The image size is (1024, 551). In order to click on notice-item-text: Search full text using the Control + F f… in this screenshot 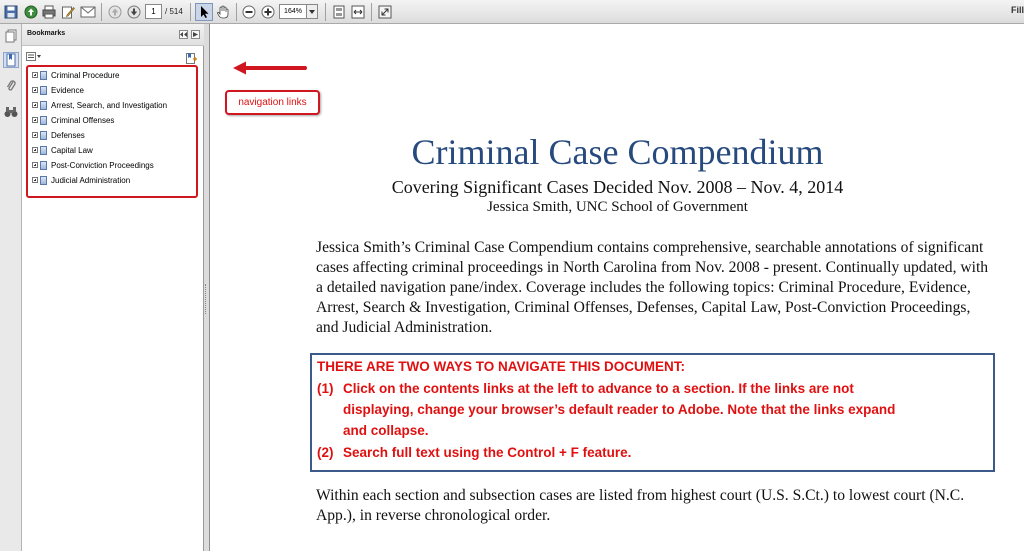, I will do `click(487, 452)`.